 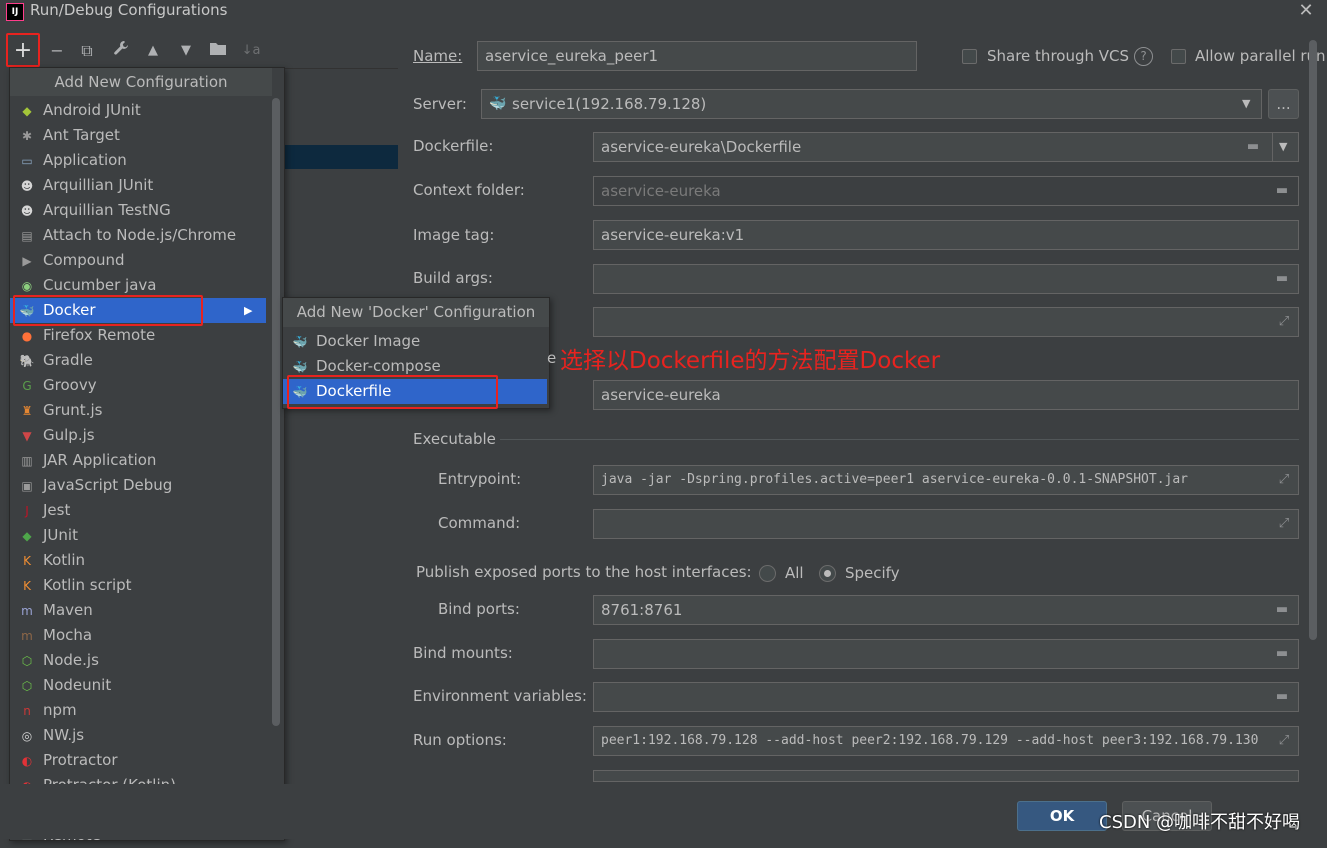 What do you see at coordinates (827, 573) in the screenshot?
I see `radio-specify` at bounding box center [827, 573].